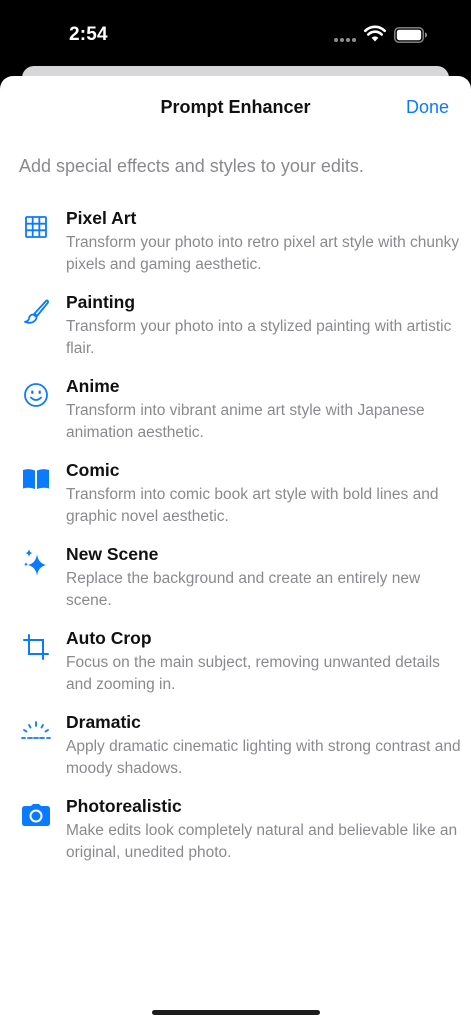 The image size is (471, 1024). What do you see at coordinates (410, 35) in the screenshot?
I see `battery-icon` at bounding box center [410, 35].